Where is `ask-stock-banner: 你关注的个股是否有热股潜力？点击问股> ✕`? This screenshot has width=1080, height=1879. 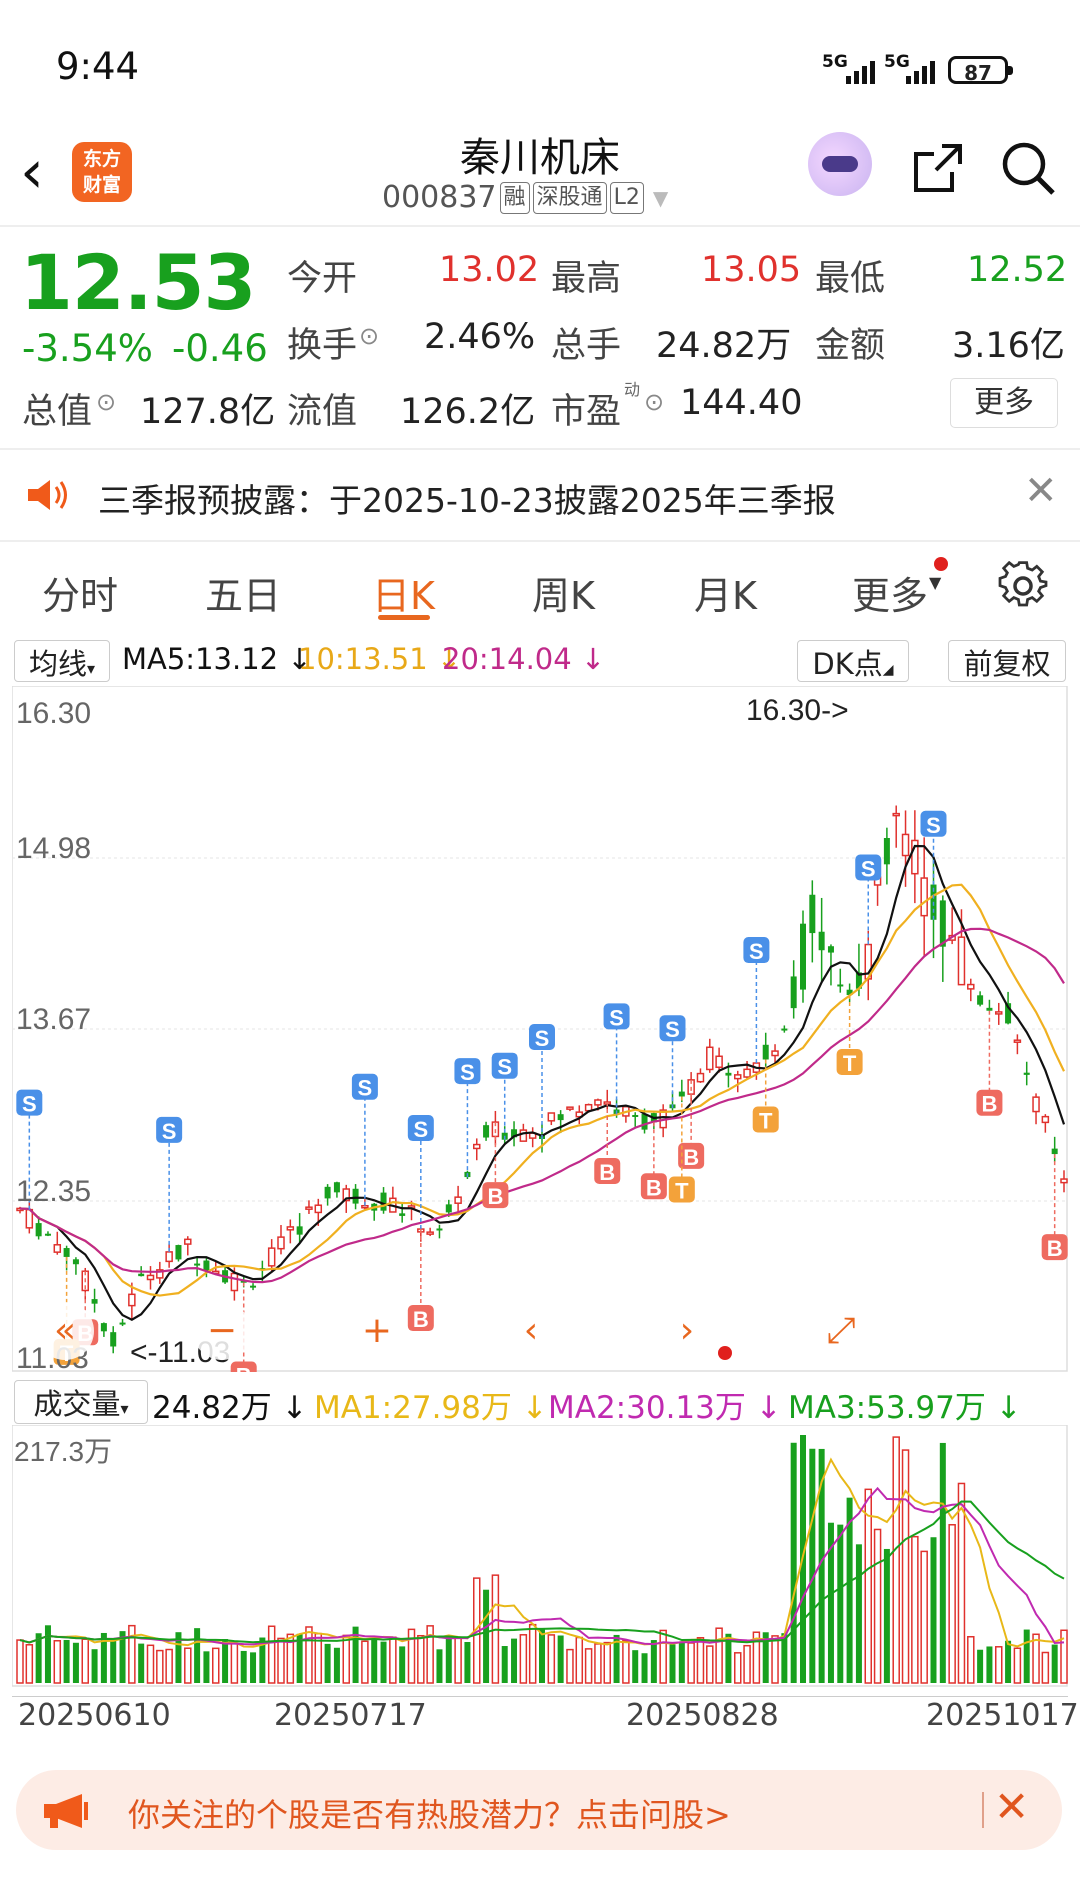
ask-stock-banner: 你关注的个股是否有热股潜力？点击问股> ✕ is located at coordinates (539, 1810).